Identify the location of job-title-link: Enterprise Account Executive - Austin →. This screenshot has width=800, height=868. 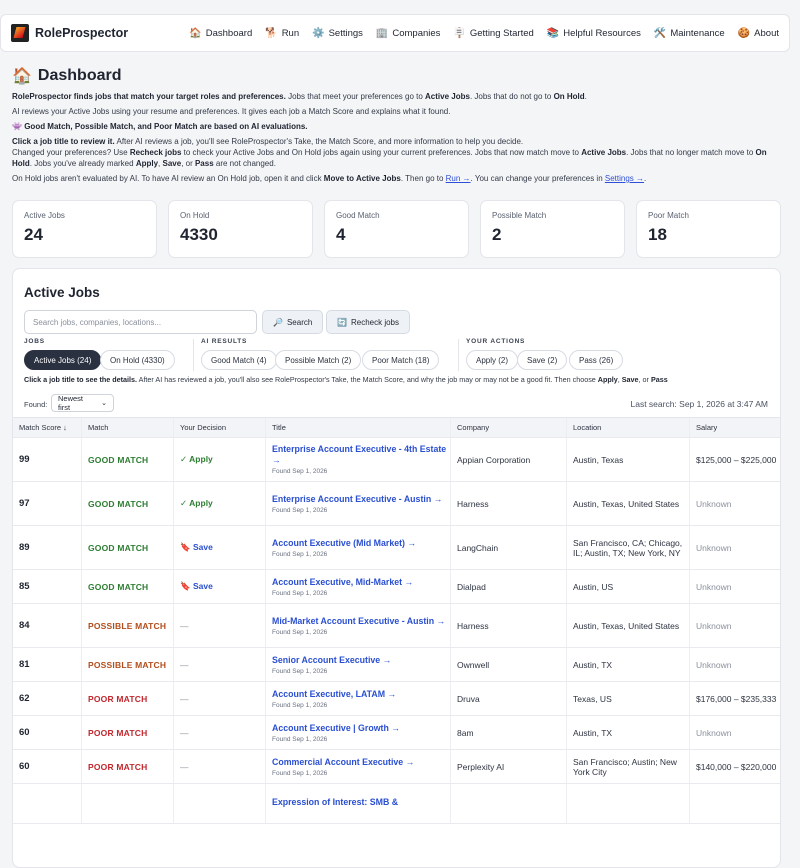
(357, 499).